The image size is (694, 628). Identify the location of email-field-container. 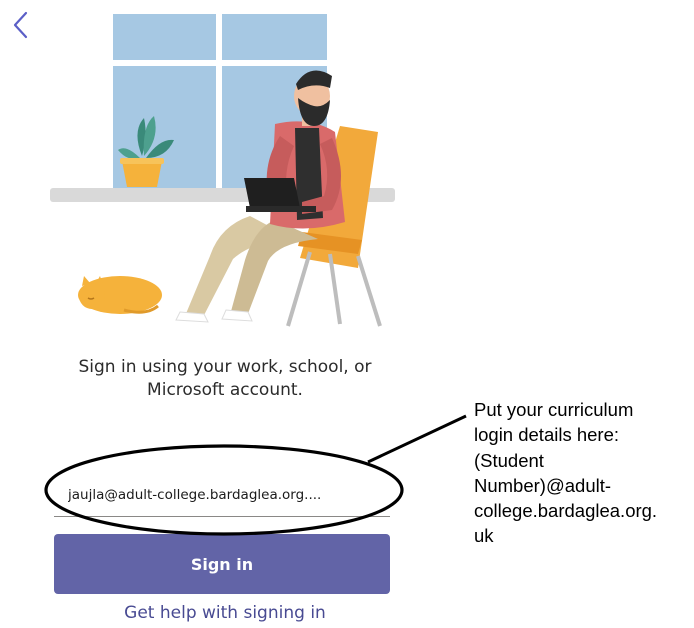
(222, 495).